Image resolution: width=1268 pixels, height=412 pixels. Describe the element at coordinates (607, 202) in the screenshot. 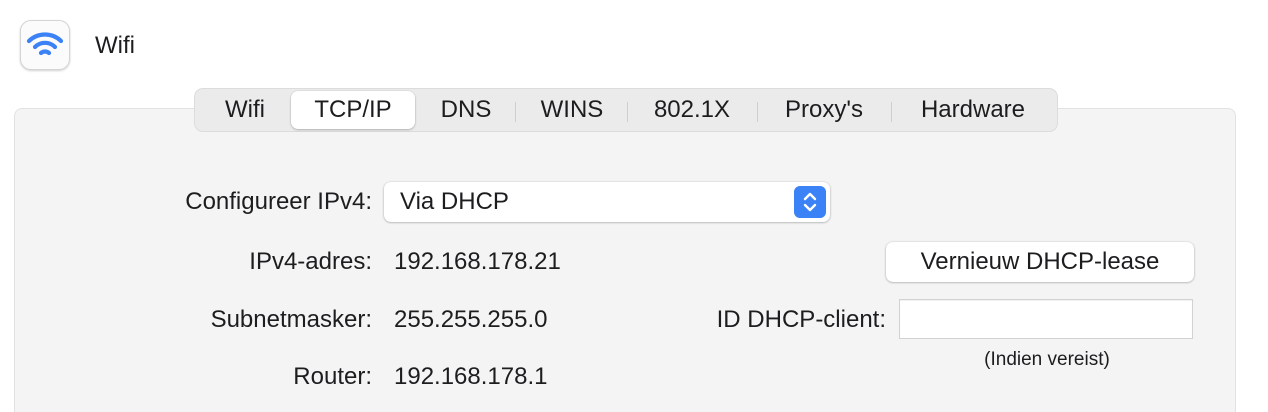

I see `configure-ipv4-select: Via DHCP` at that location.